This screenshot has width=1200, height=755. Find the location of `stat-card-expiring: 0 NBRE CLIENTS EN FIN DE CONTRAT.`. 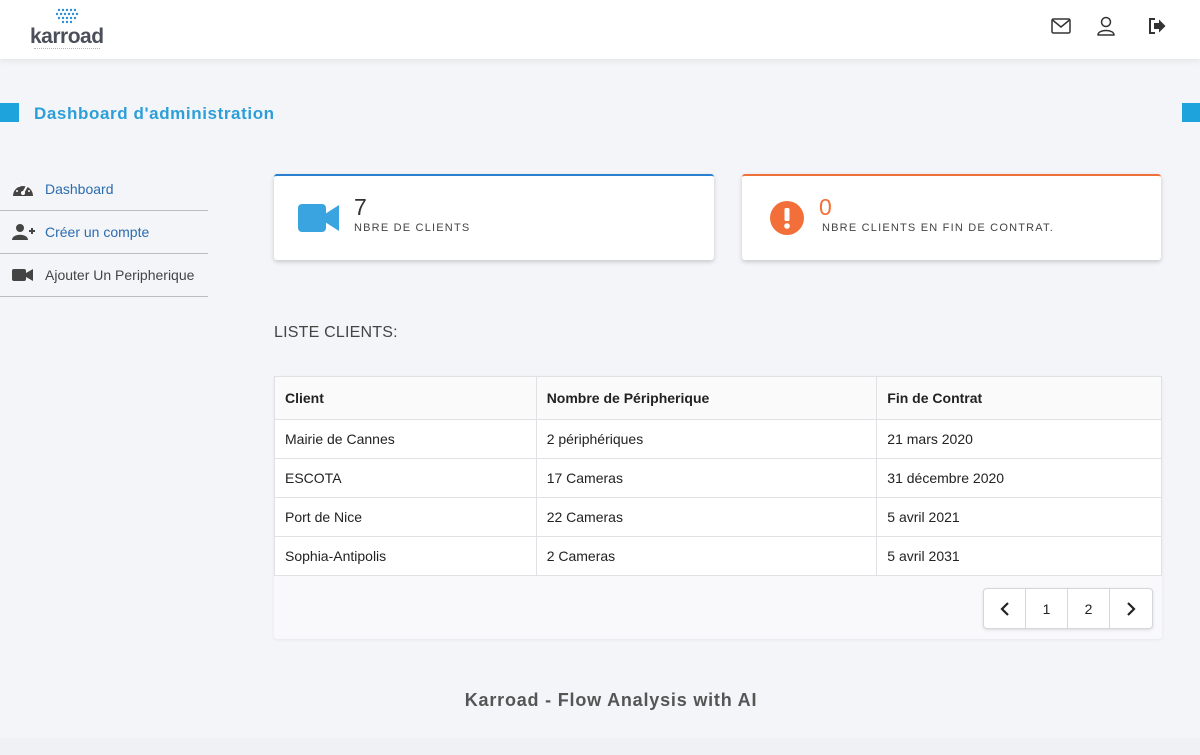

stat-card-expiring: 0 NBRE CLIENTS EN FIN DE CONTRAT. is located at coordinates (951, 217).